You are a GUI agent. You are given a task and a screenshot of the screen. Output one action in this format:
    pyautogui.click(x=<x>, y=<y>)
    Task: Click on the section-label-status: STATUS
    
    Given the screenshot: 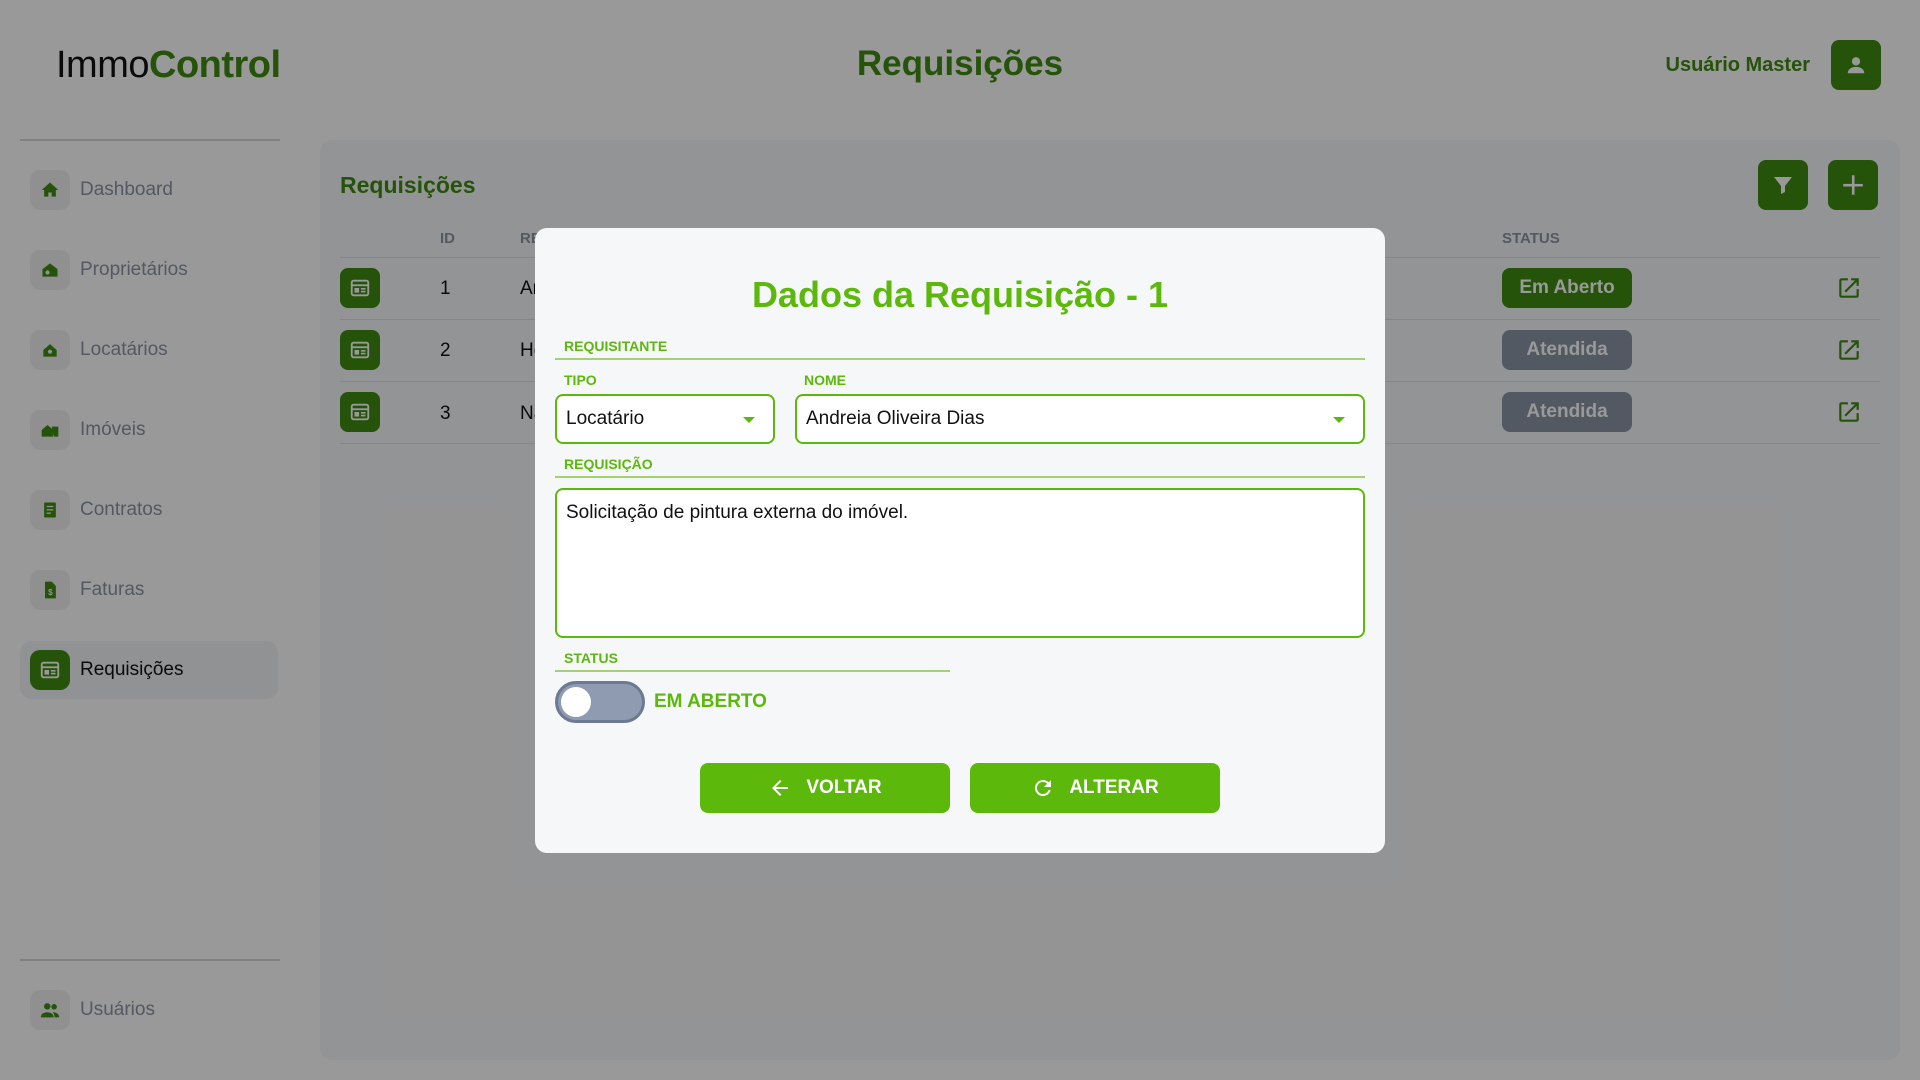 What is the action you would take?
    pyautogui.click(x=591, y=658)
    